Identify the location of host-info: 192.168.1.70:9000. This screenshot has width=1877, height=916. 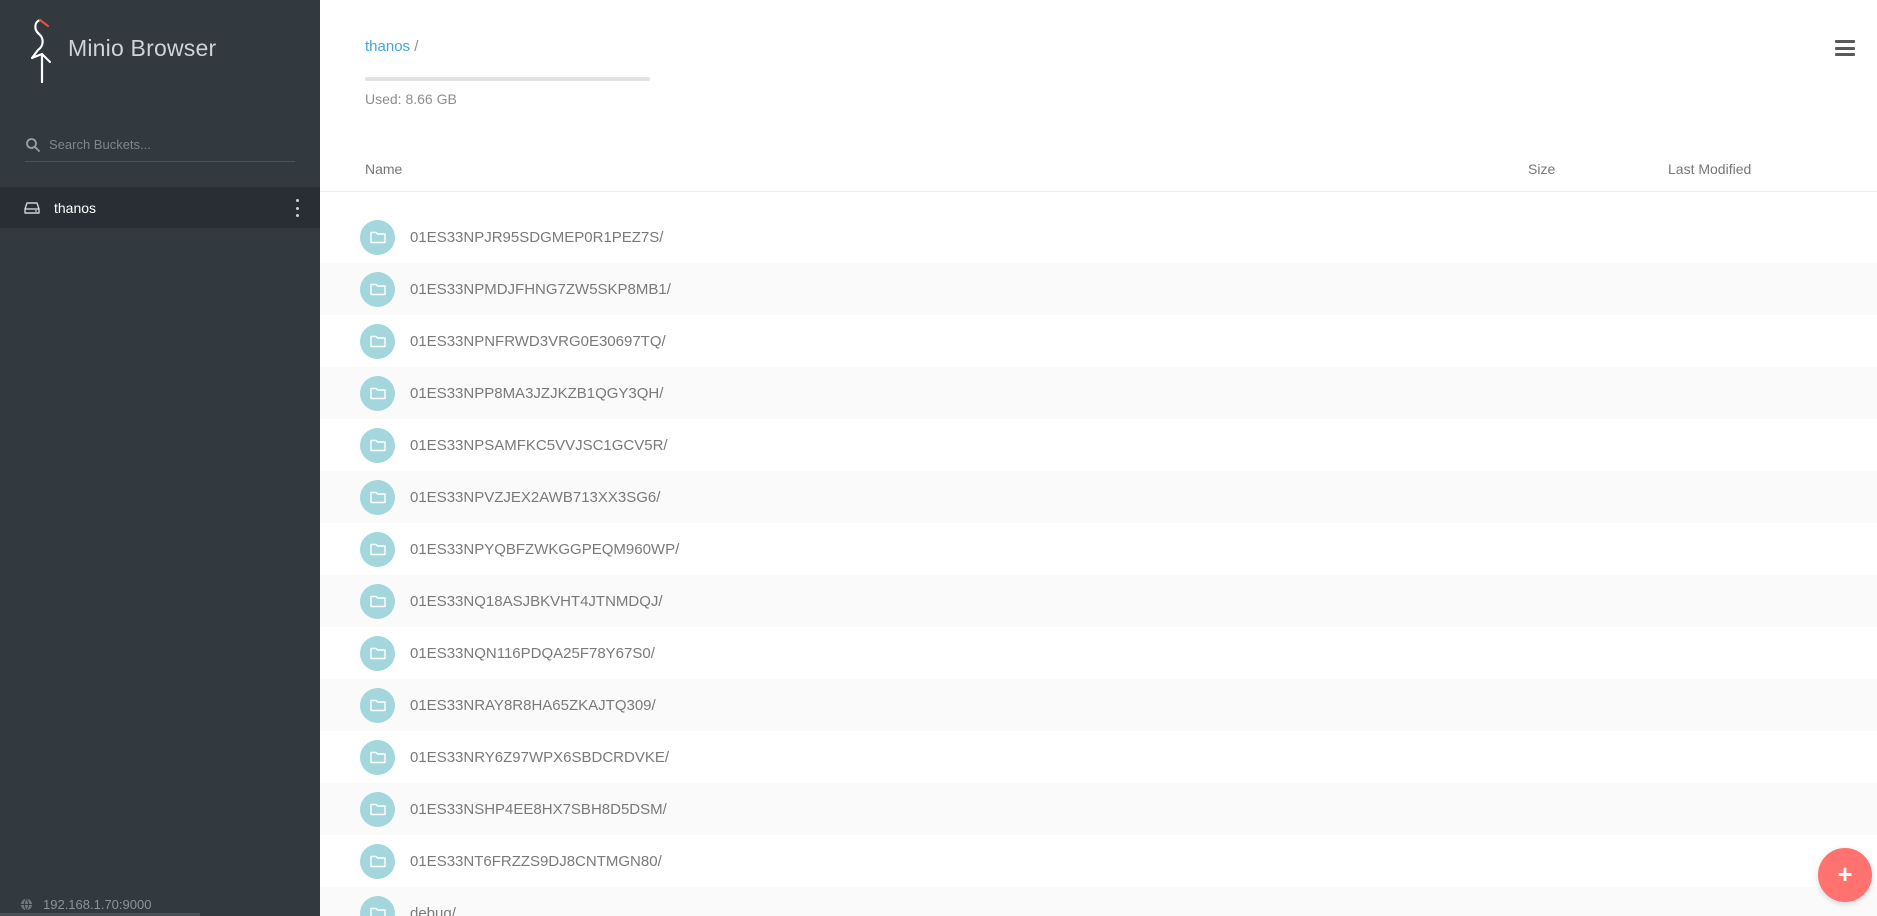
(85, 904).